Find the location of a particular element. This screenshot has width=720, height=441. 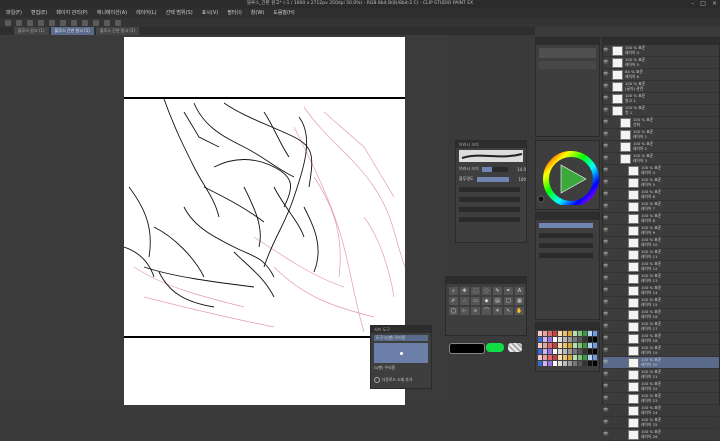

layer-row: 👁 100 % 표준 레이어 8 is located at coordinates (661, 219).